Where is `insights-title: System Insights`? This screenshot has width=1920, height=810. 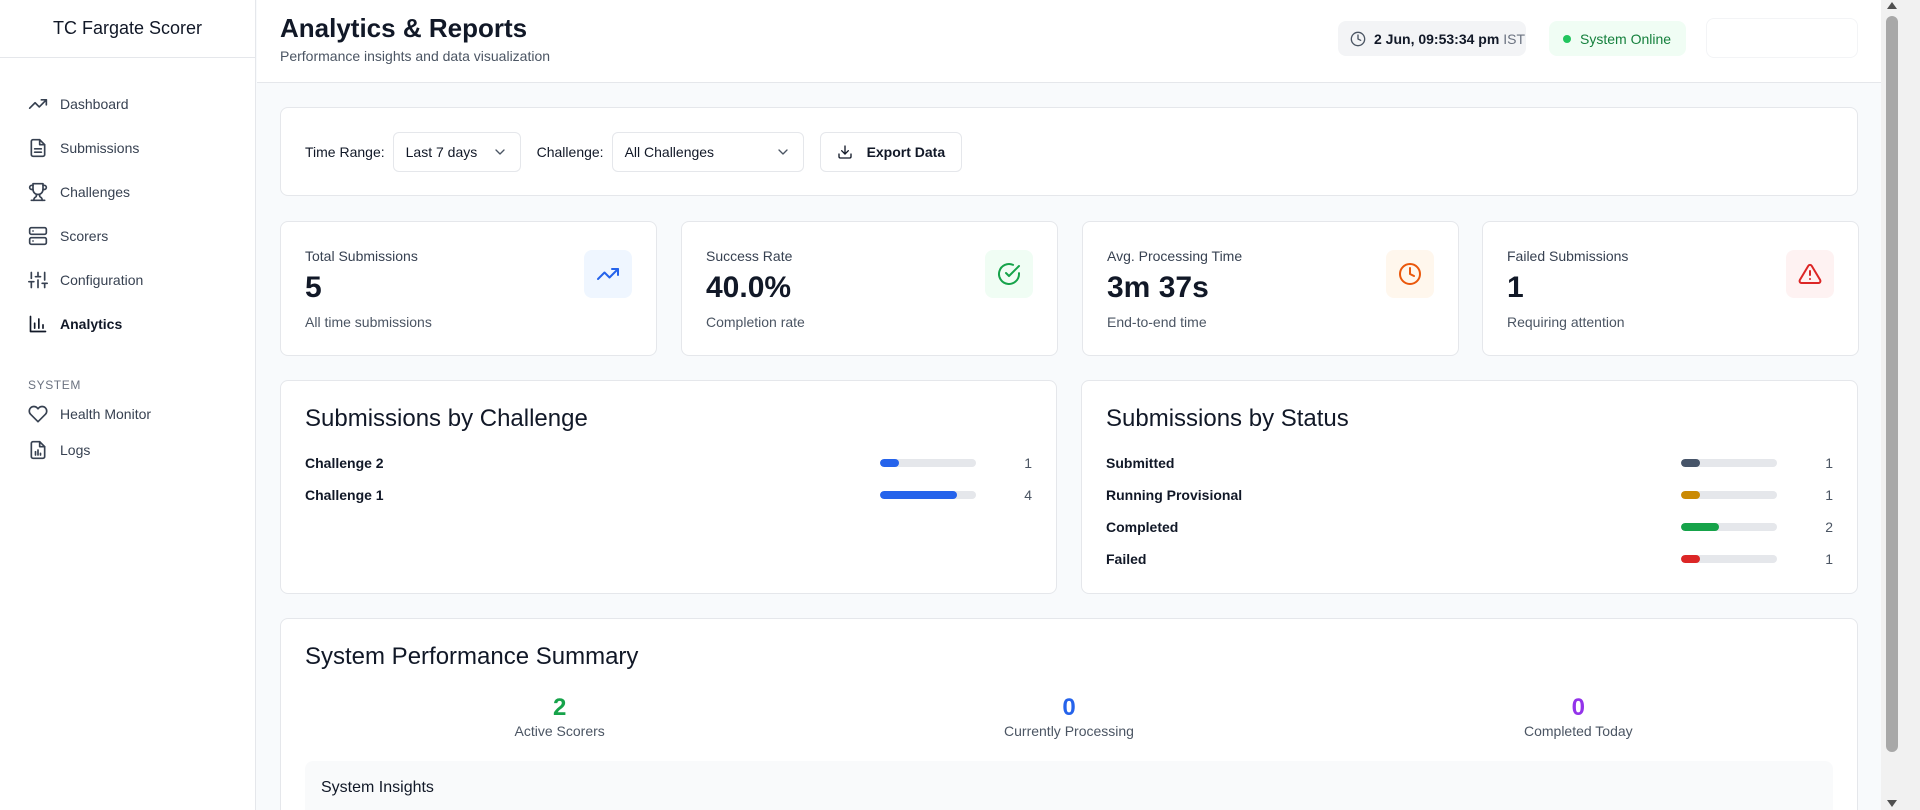 insights-title: System Insights is located at coordinates (377, 787).